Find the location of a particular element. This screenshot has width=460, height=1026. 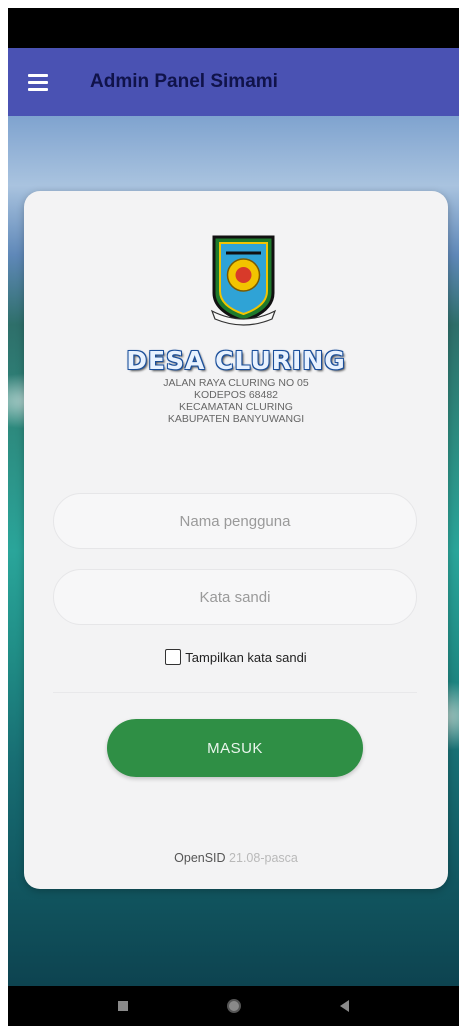

back-icon is located at coordinates (345, 1006).